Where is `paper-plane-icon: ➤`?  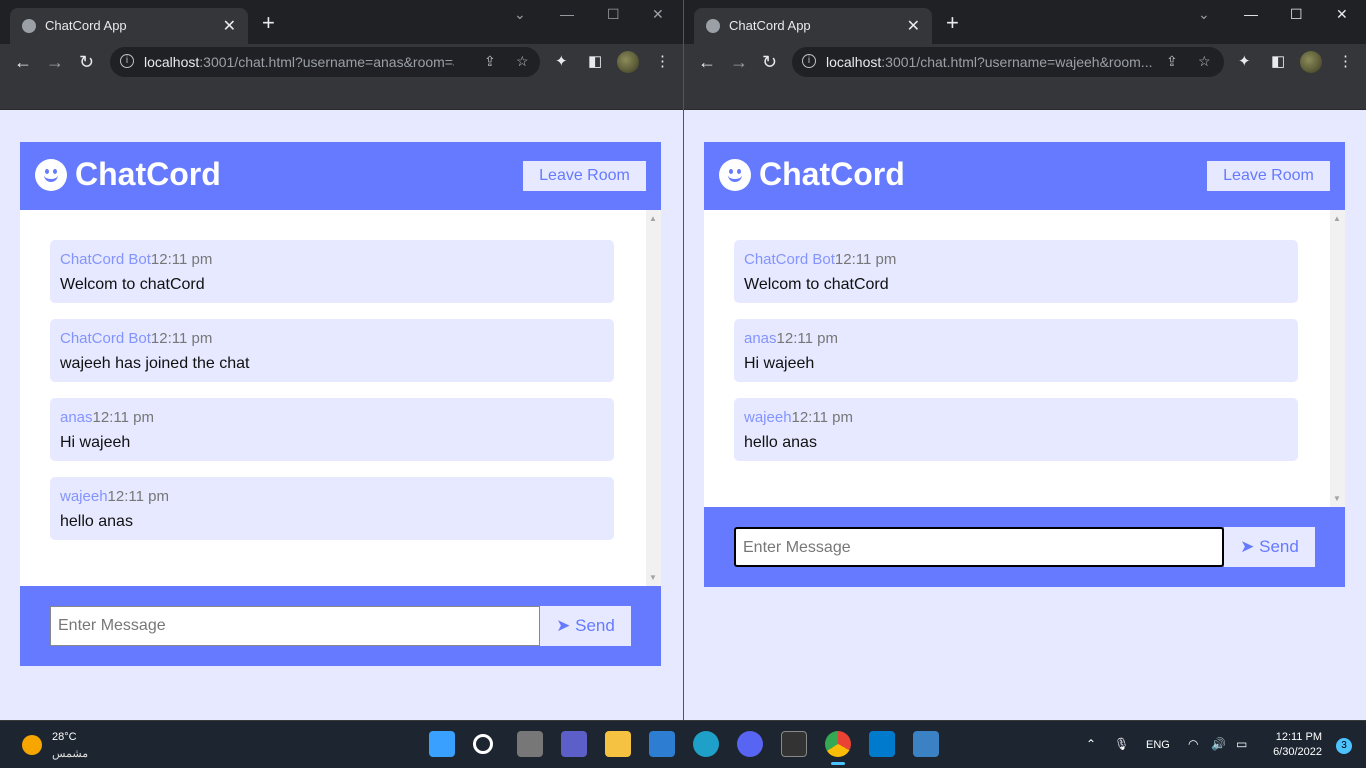 paper-plane-icon: ➤ is located at coordinates (1250, 546).